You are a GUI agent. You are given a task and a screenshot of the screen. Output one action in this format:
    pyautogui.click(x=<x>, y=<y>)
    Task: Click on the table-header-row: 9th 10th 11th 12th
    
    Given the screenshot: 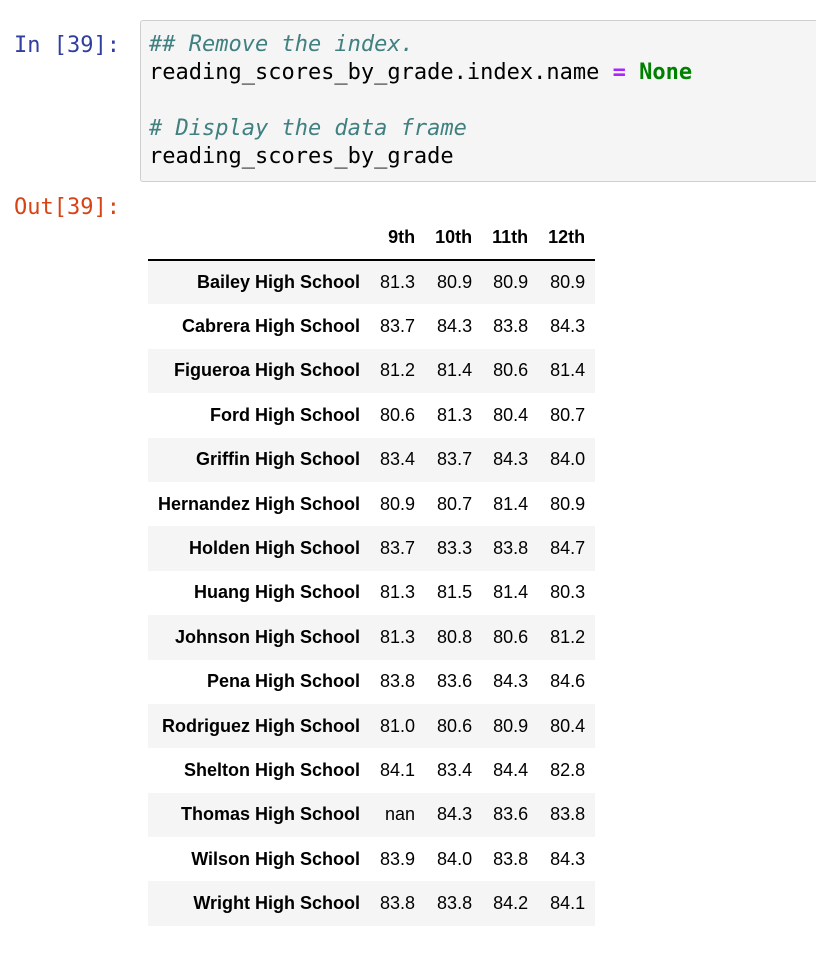 What is the action you would take?
    pyautogui.click(x=372, y=238)
    